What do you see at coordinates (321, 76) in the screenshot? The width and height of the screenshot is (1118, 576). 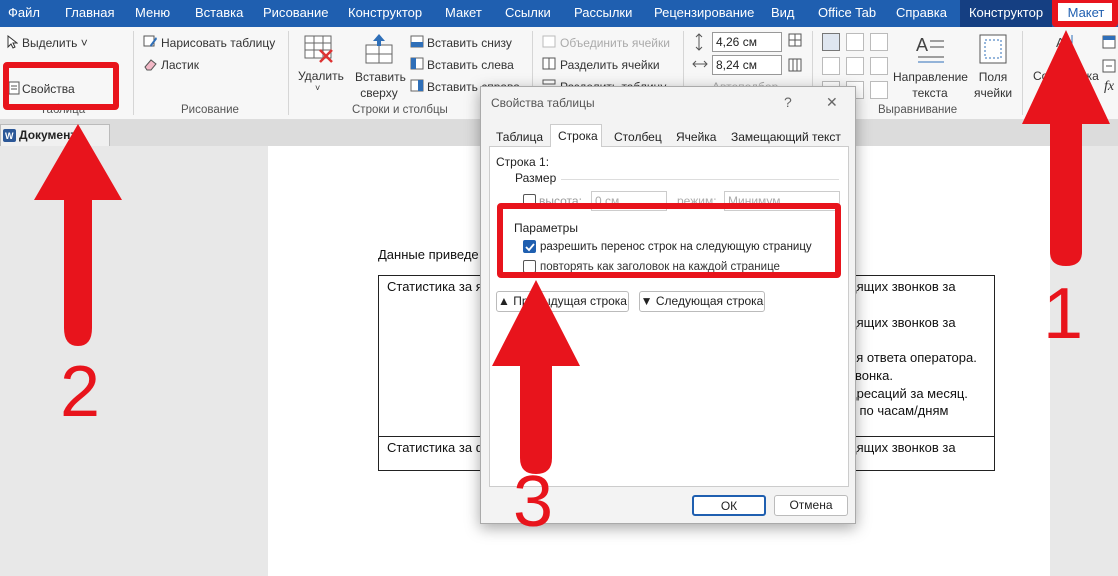 I see `delete-button: Удалить` at bounding box center [321, 76].